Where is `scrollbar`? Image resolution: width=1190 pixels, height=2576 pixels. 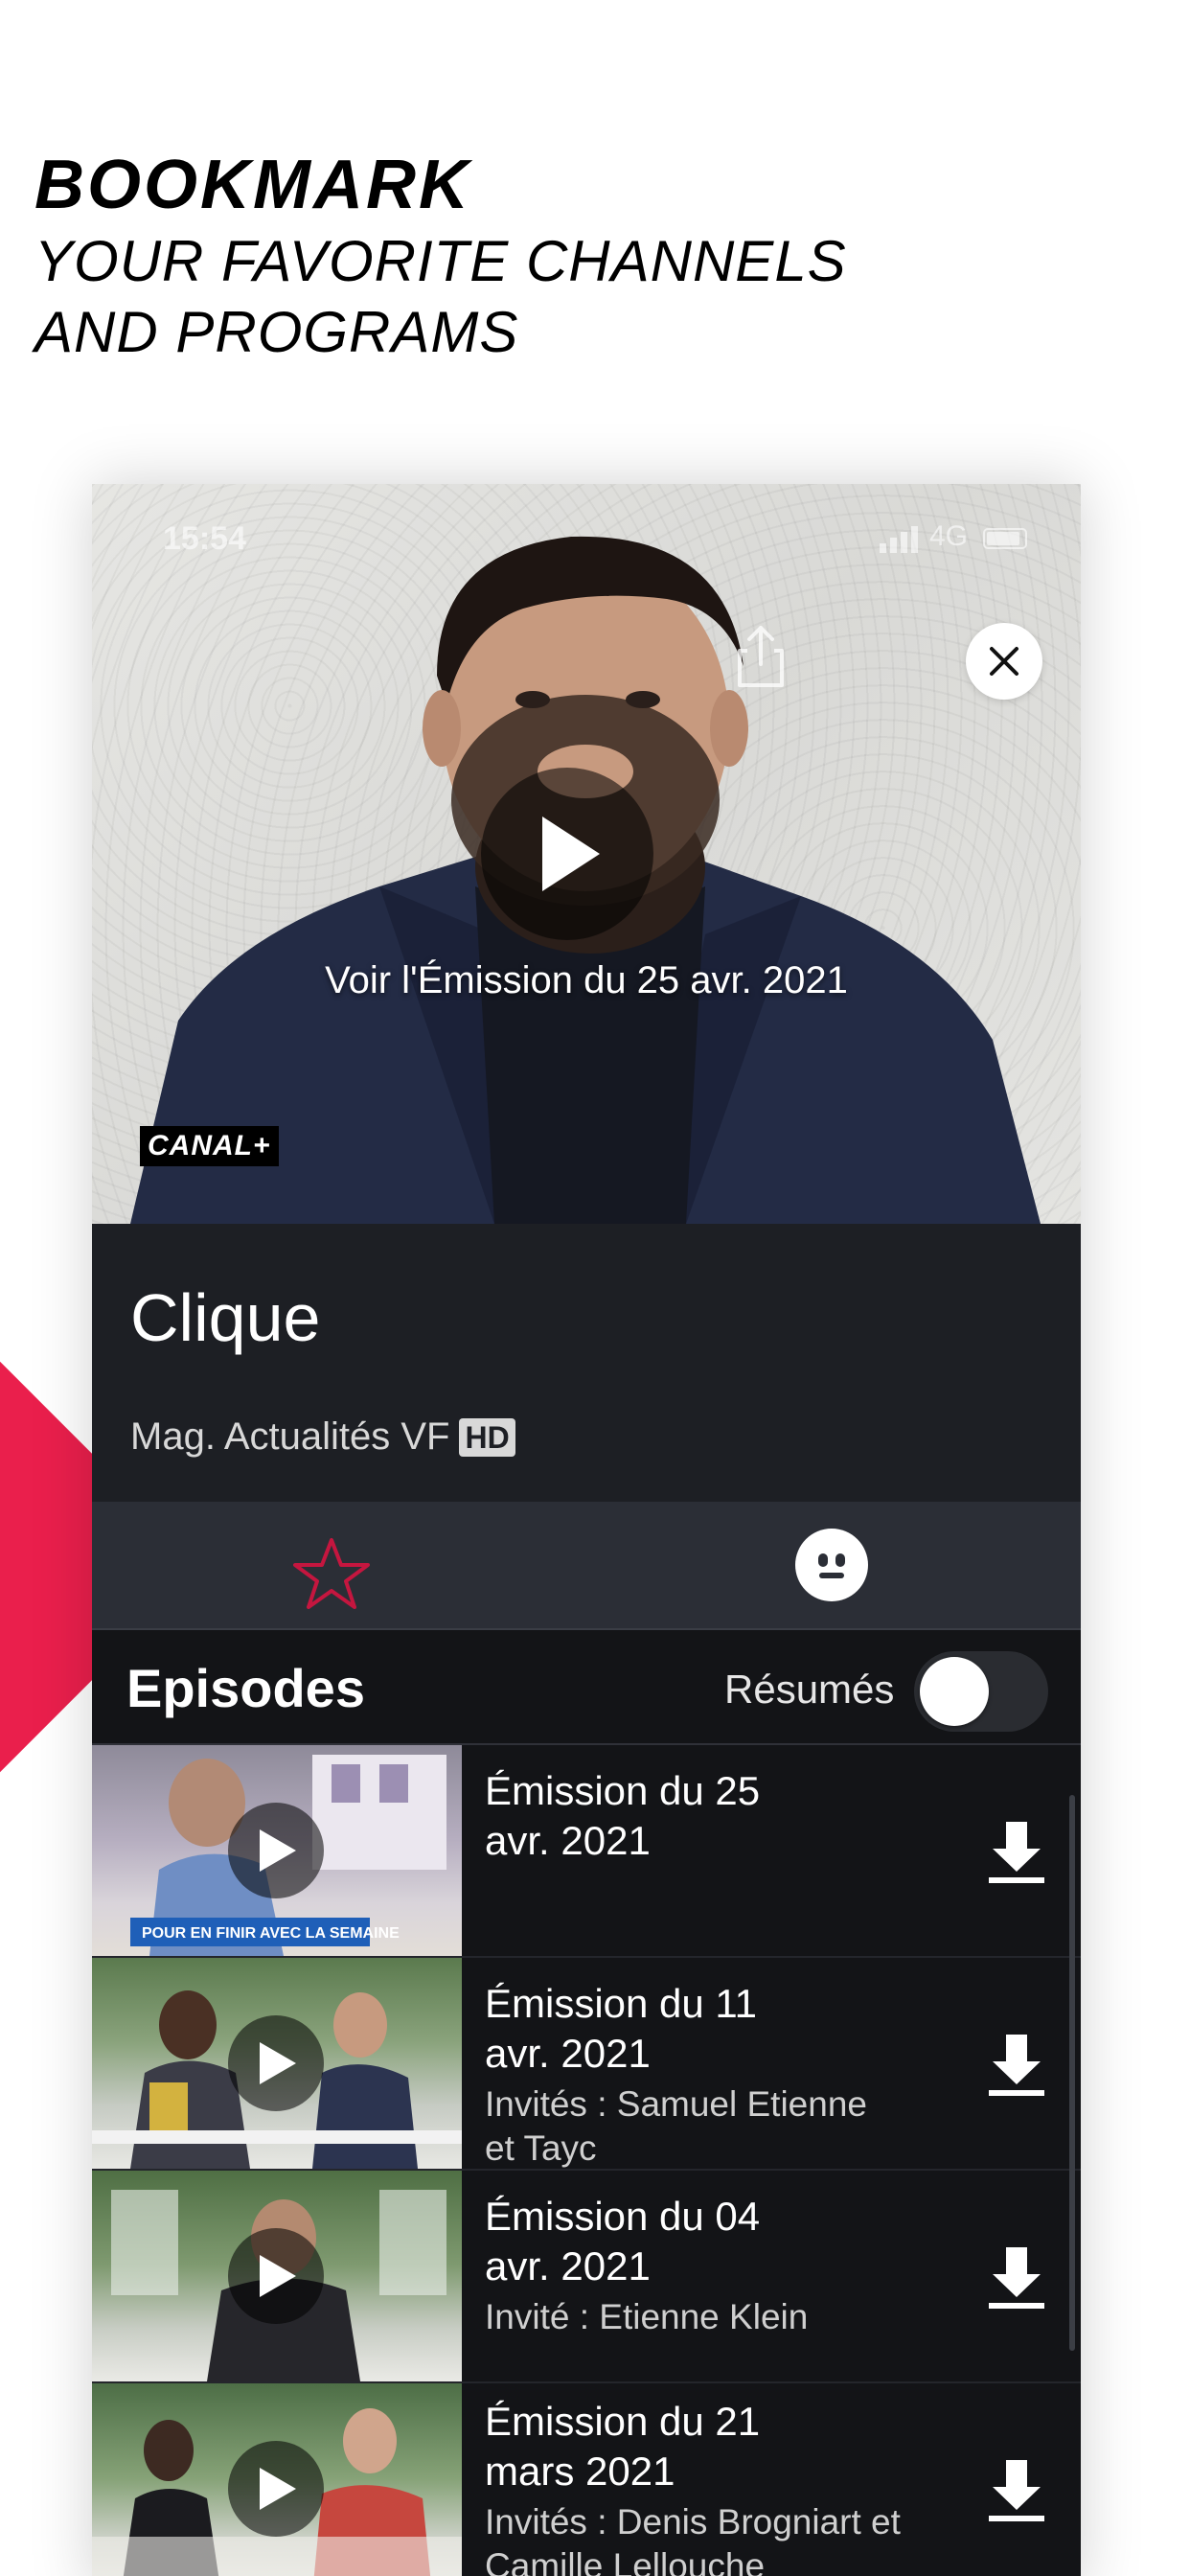 scrollbar is located at coordinates (1072, 2073).